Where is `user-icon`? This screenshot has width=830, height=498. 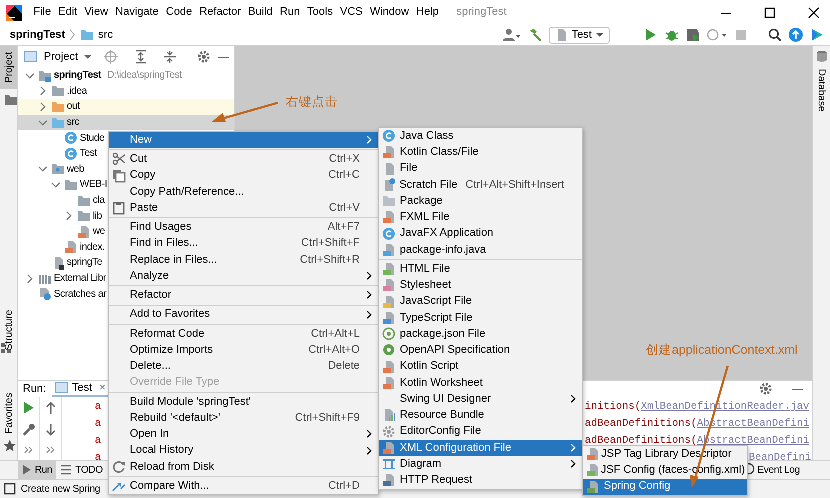 user-icon is located at coordinates (511, 35).